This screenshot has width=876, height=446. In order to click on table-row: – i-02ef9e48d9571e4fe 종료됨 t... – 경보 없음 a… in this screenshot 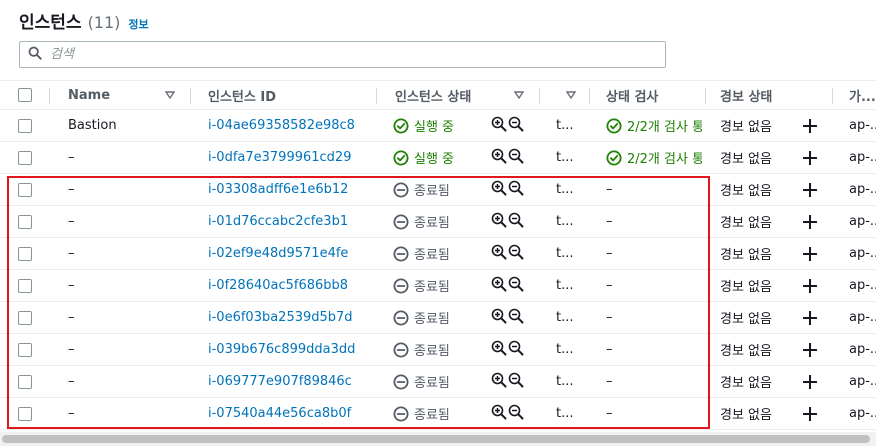, I will do `click(438, 254)`.